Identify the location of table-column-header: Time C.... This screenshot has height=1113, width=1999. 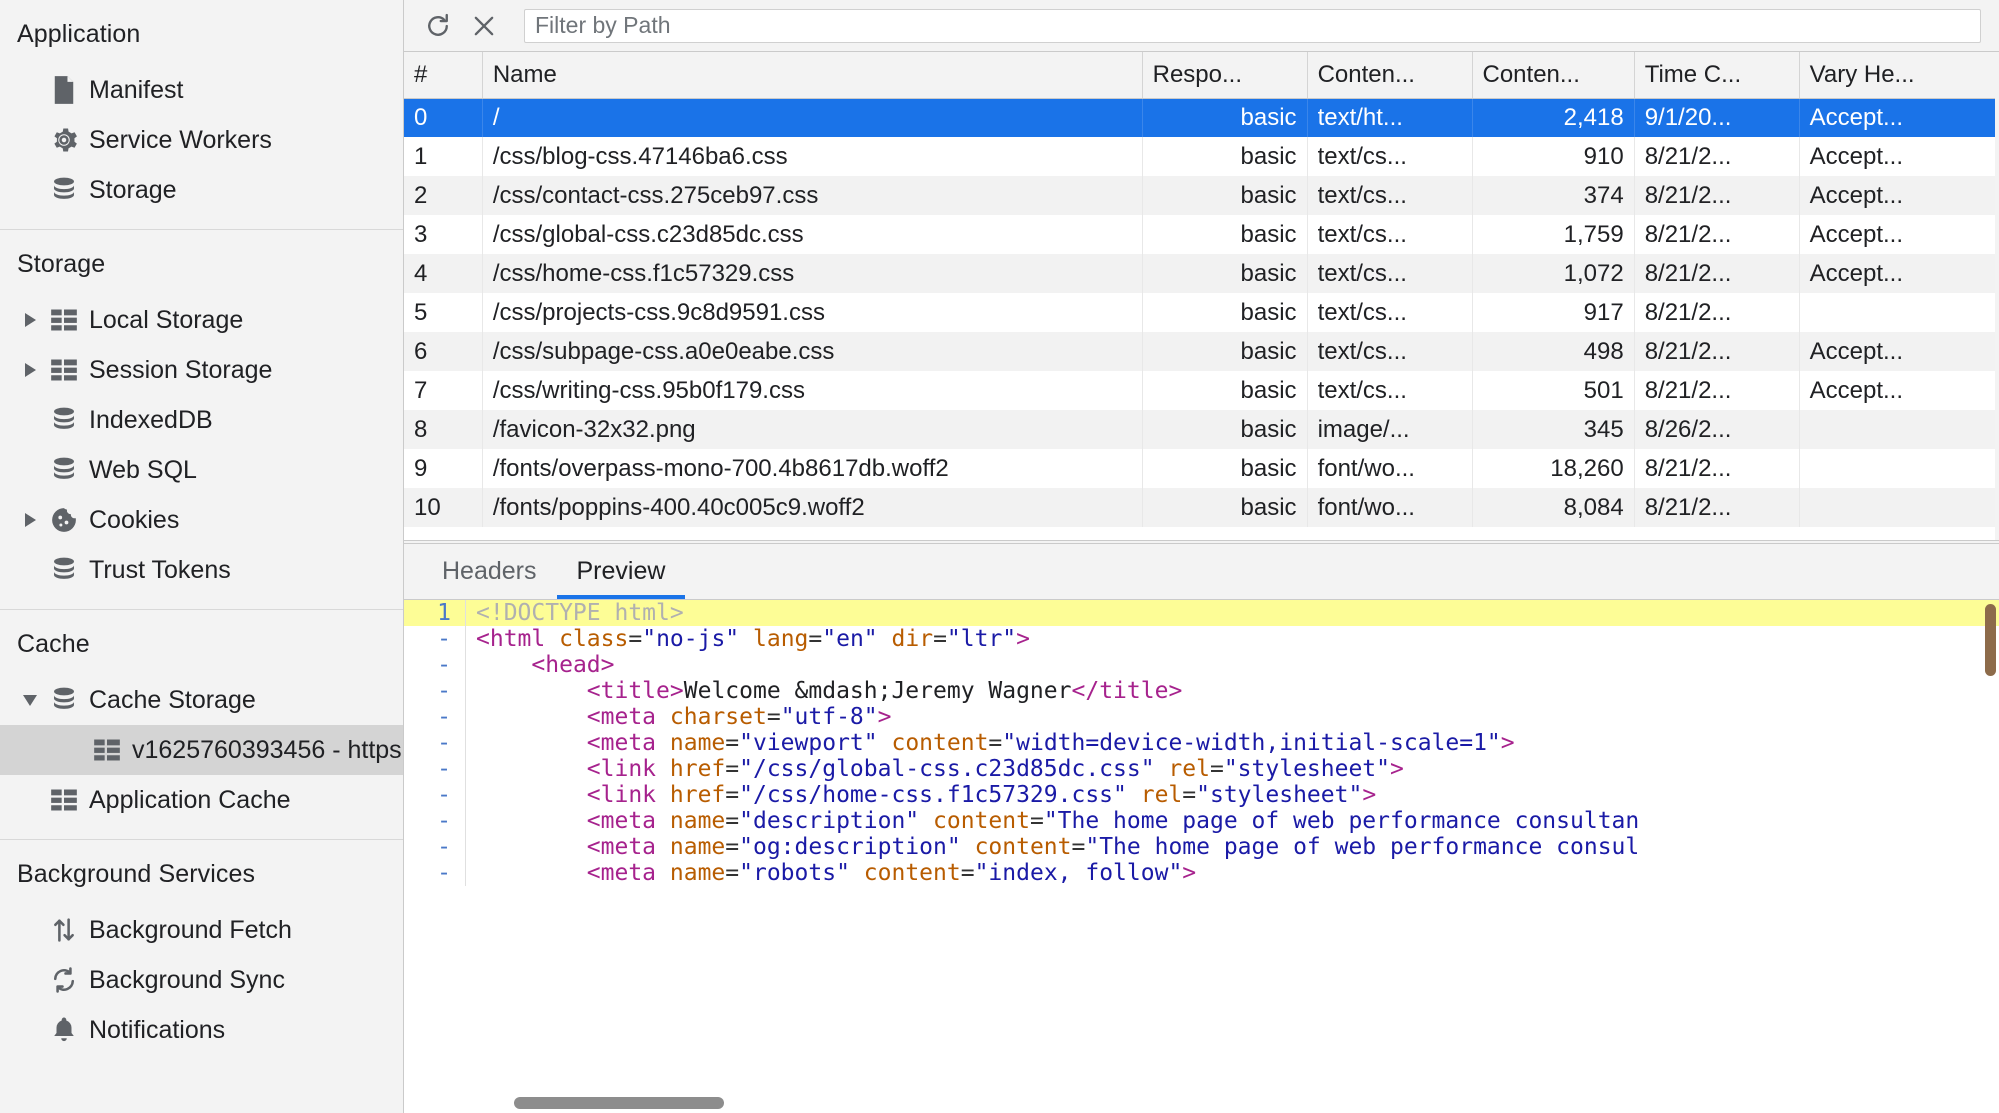
(1717, 75).